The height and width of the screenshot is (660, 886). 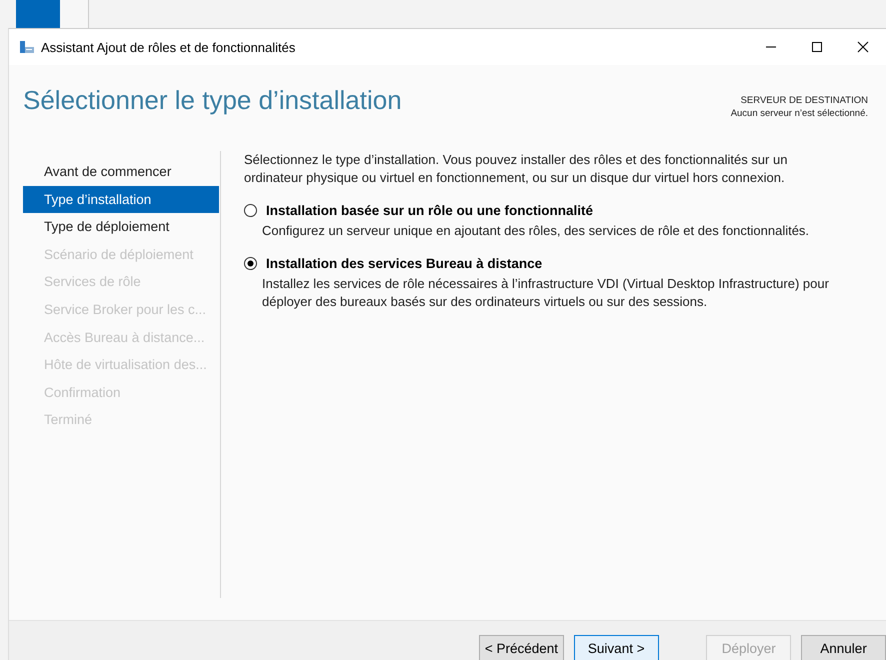 What do you see at coordinates (863, 47) in the screenshot?
I see `close-icon` at bounding box center [863, 47].